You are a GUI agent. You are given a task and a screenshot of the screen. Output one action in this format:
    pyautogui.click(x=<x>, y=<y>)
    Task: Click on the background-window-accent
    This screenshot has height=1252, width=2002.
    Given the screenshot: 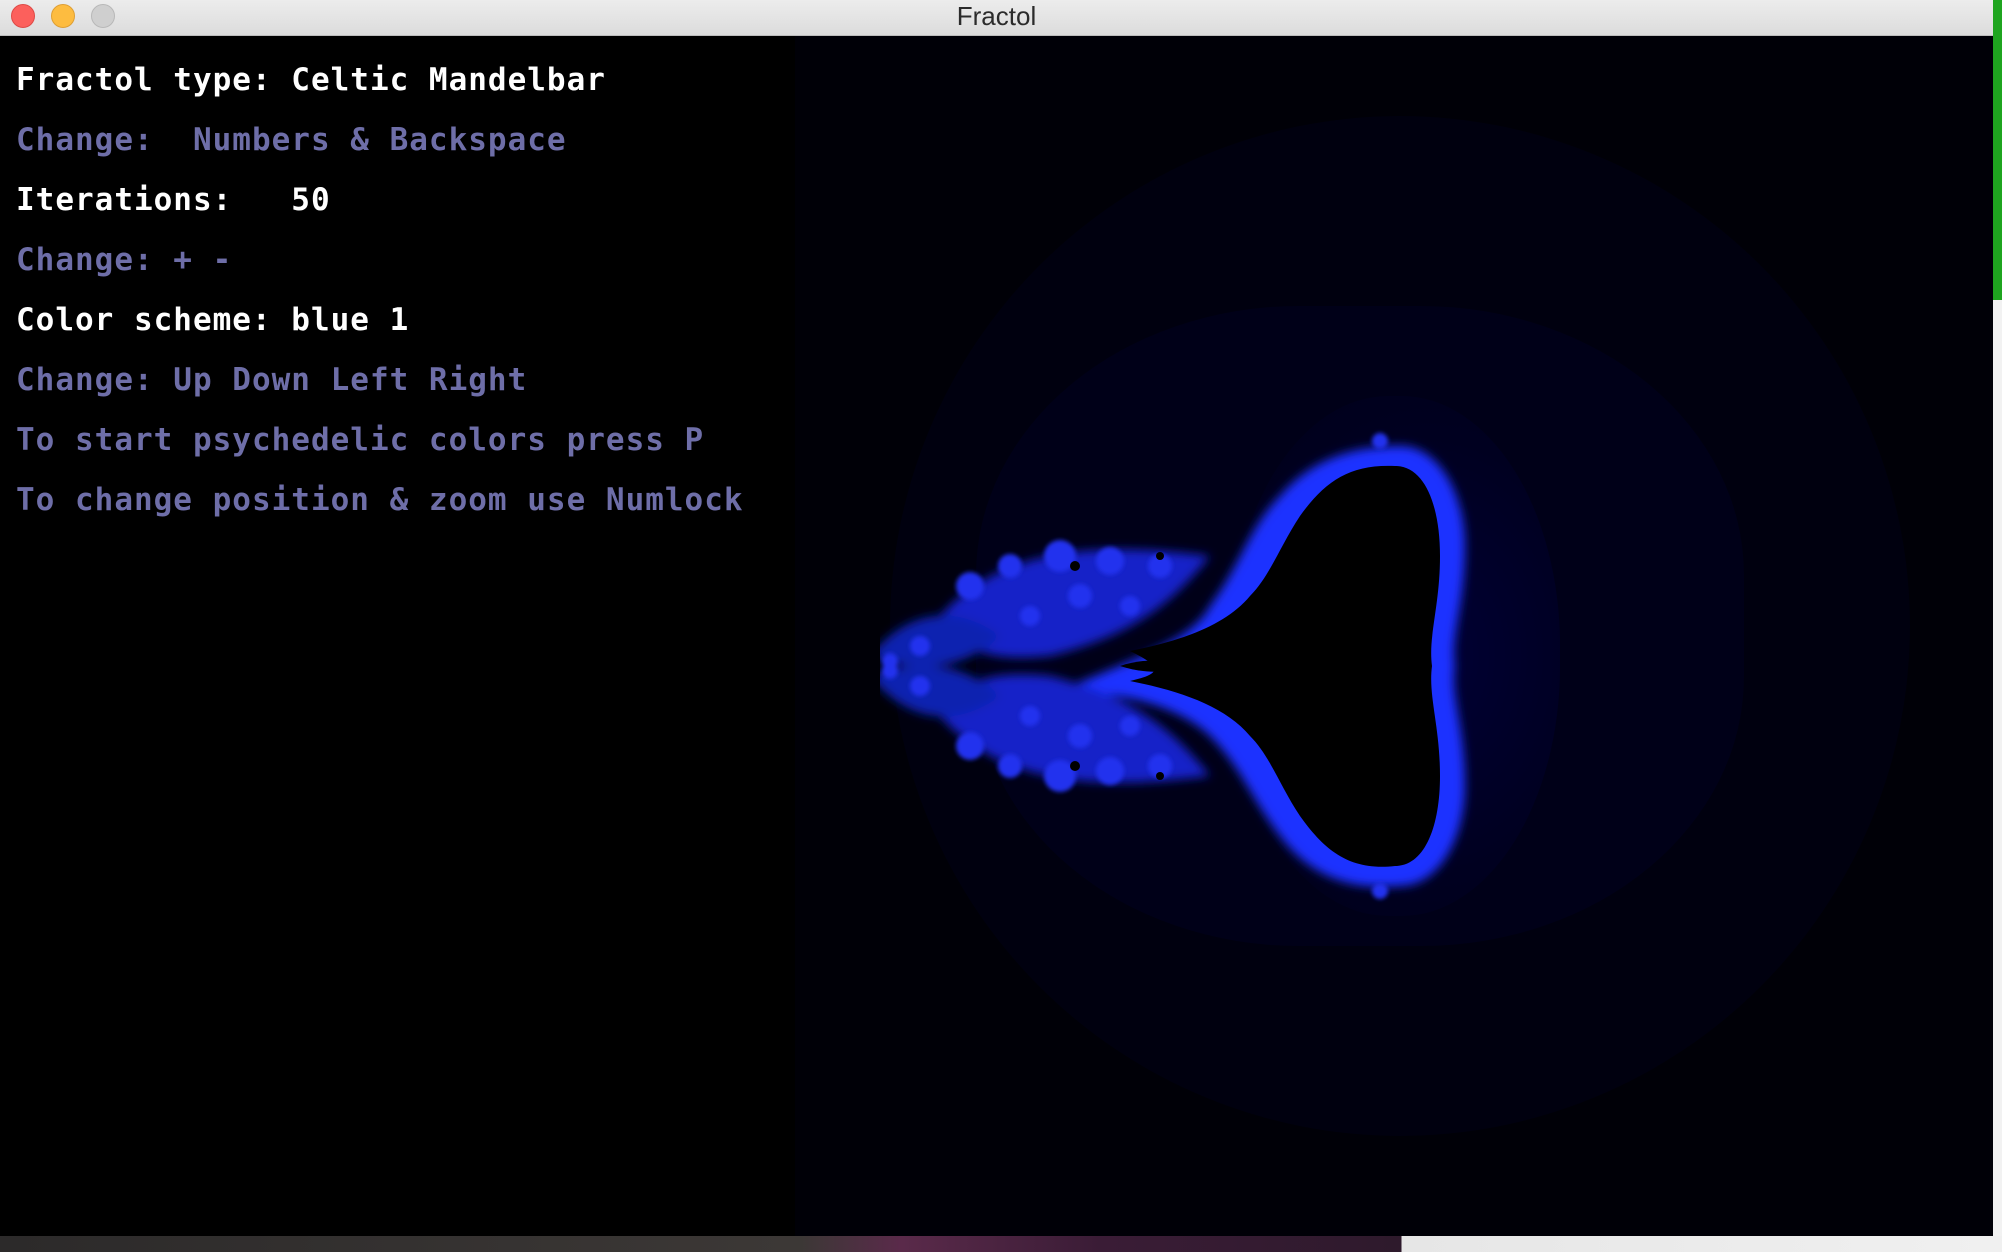 What is the action you would take?
    pyautogui.click(x=1997, y=150)
    